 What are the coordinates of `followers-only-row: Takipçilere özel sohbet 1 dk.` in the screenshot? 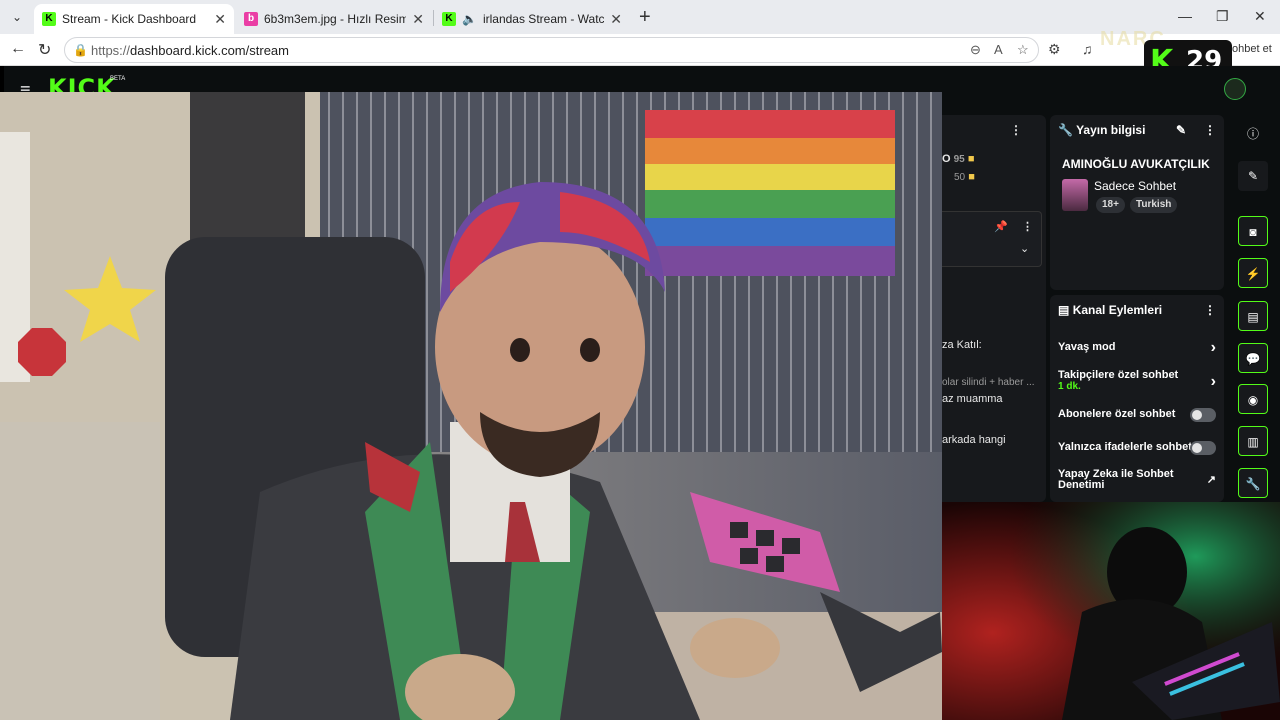 It's located at (1137, 380).